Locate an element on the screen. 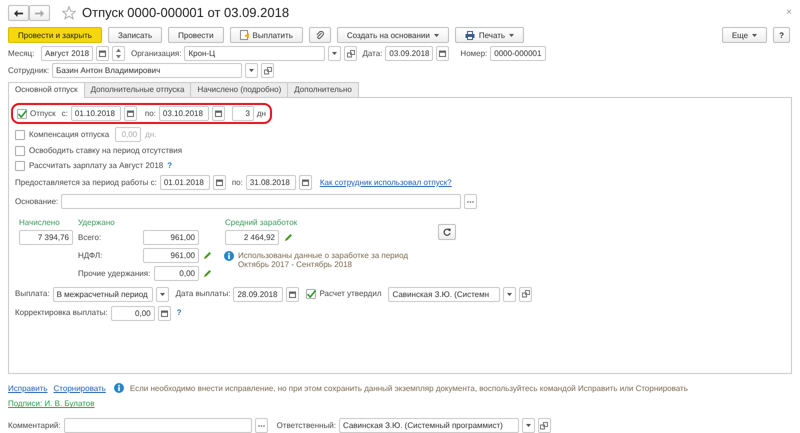 The width and height of the screenshot is (800, 433). column-heading: Средний заработок is located at coordinates (261, 223).